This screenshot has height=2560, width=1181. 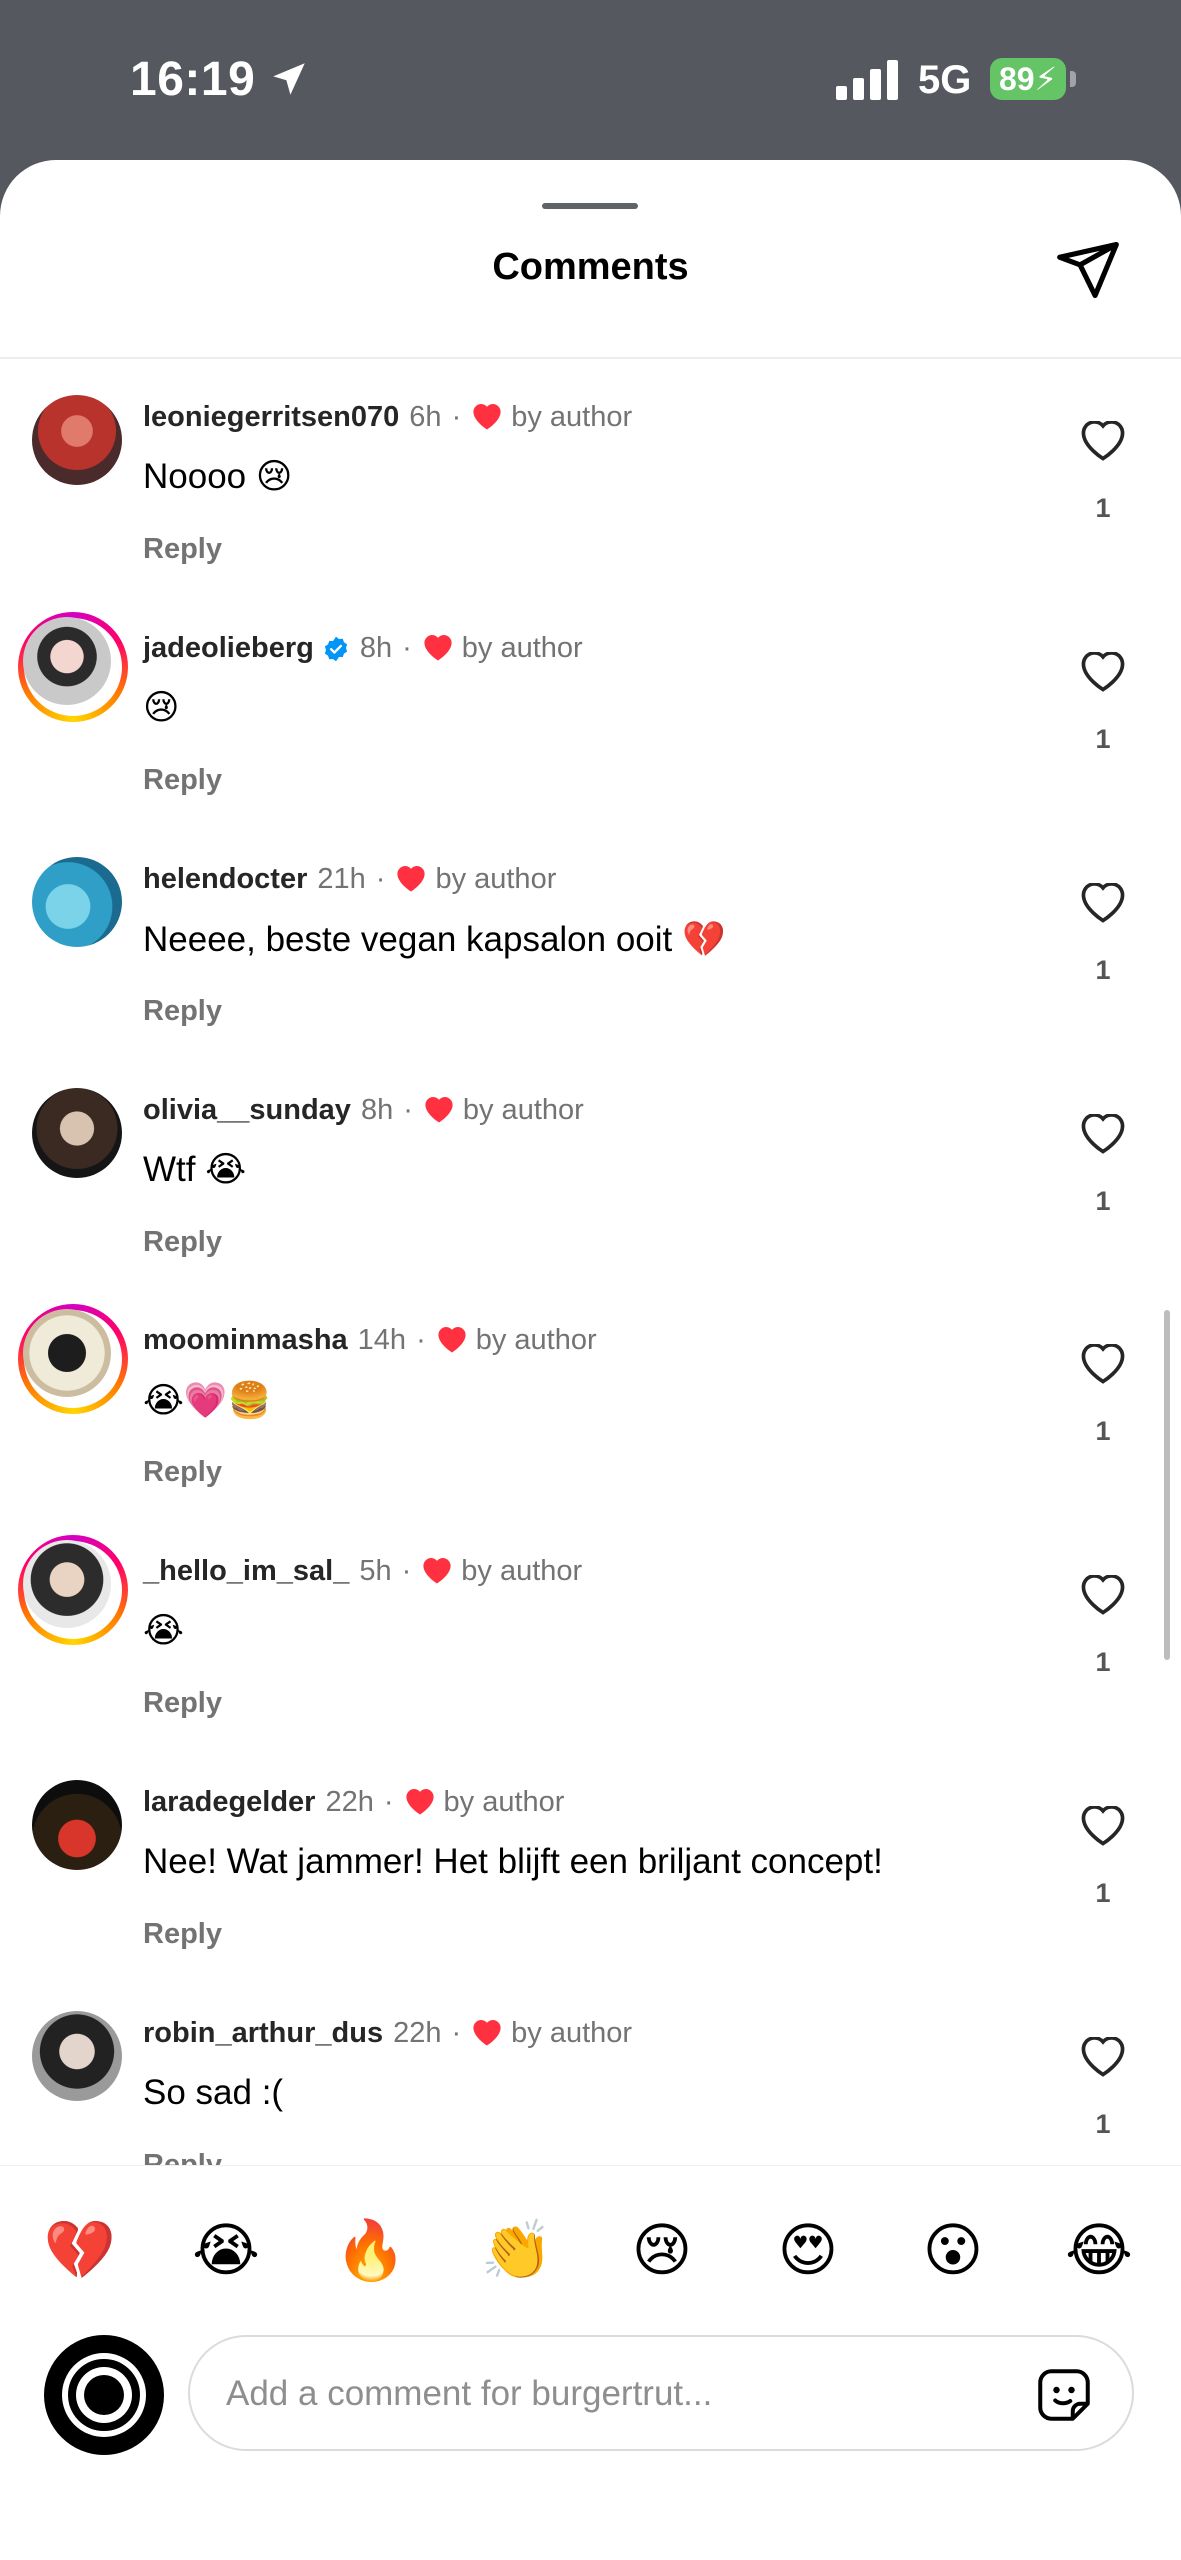 I want to click on cellular-signal-icon, so click(x=867, y=80).